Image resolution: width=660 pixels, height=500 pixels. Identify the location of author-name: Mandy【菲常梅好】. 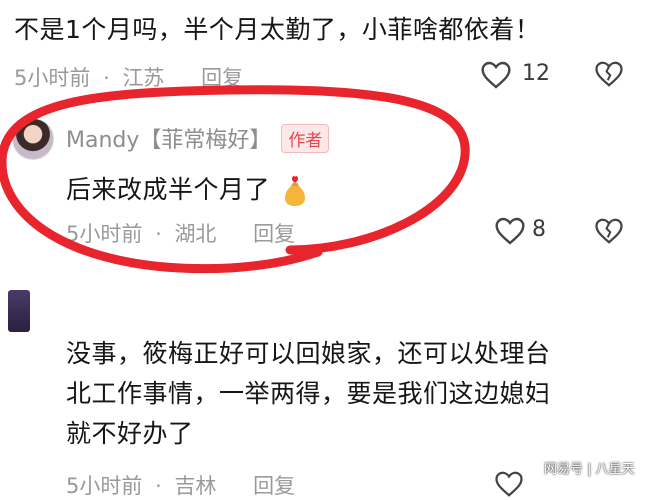
(168, 138).